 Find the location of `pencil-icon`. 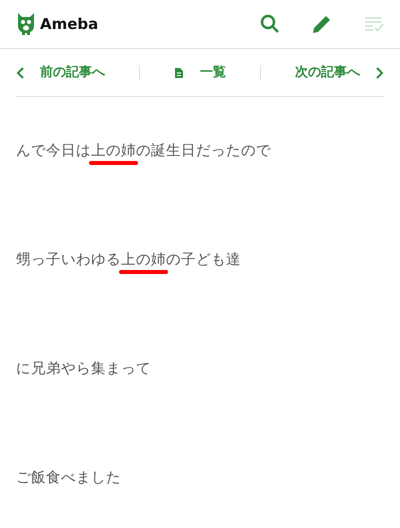

pencil-icon is located at coordinates (322, 24).